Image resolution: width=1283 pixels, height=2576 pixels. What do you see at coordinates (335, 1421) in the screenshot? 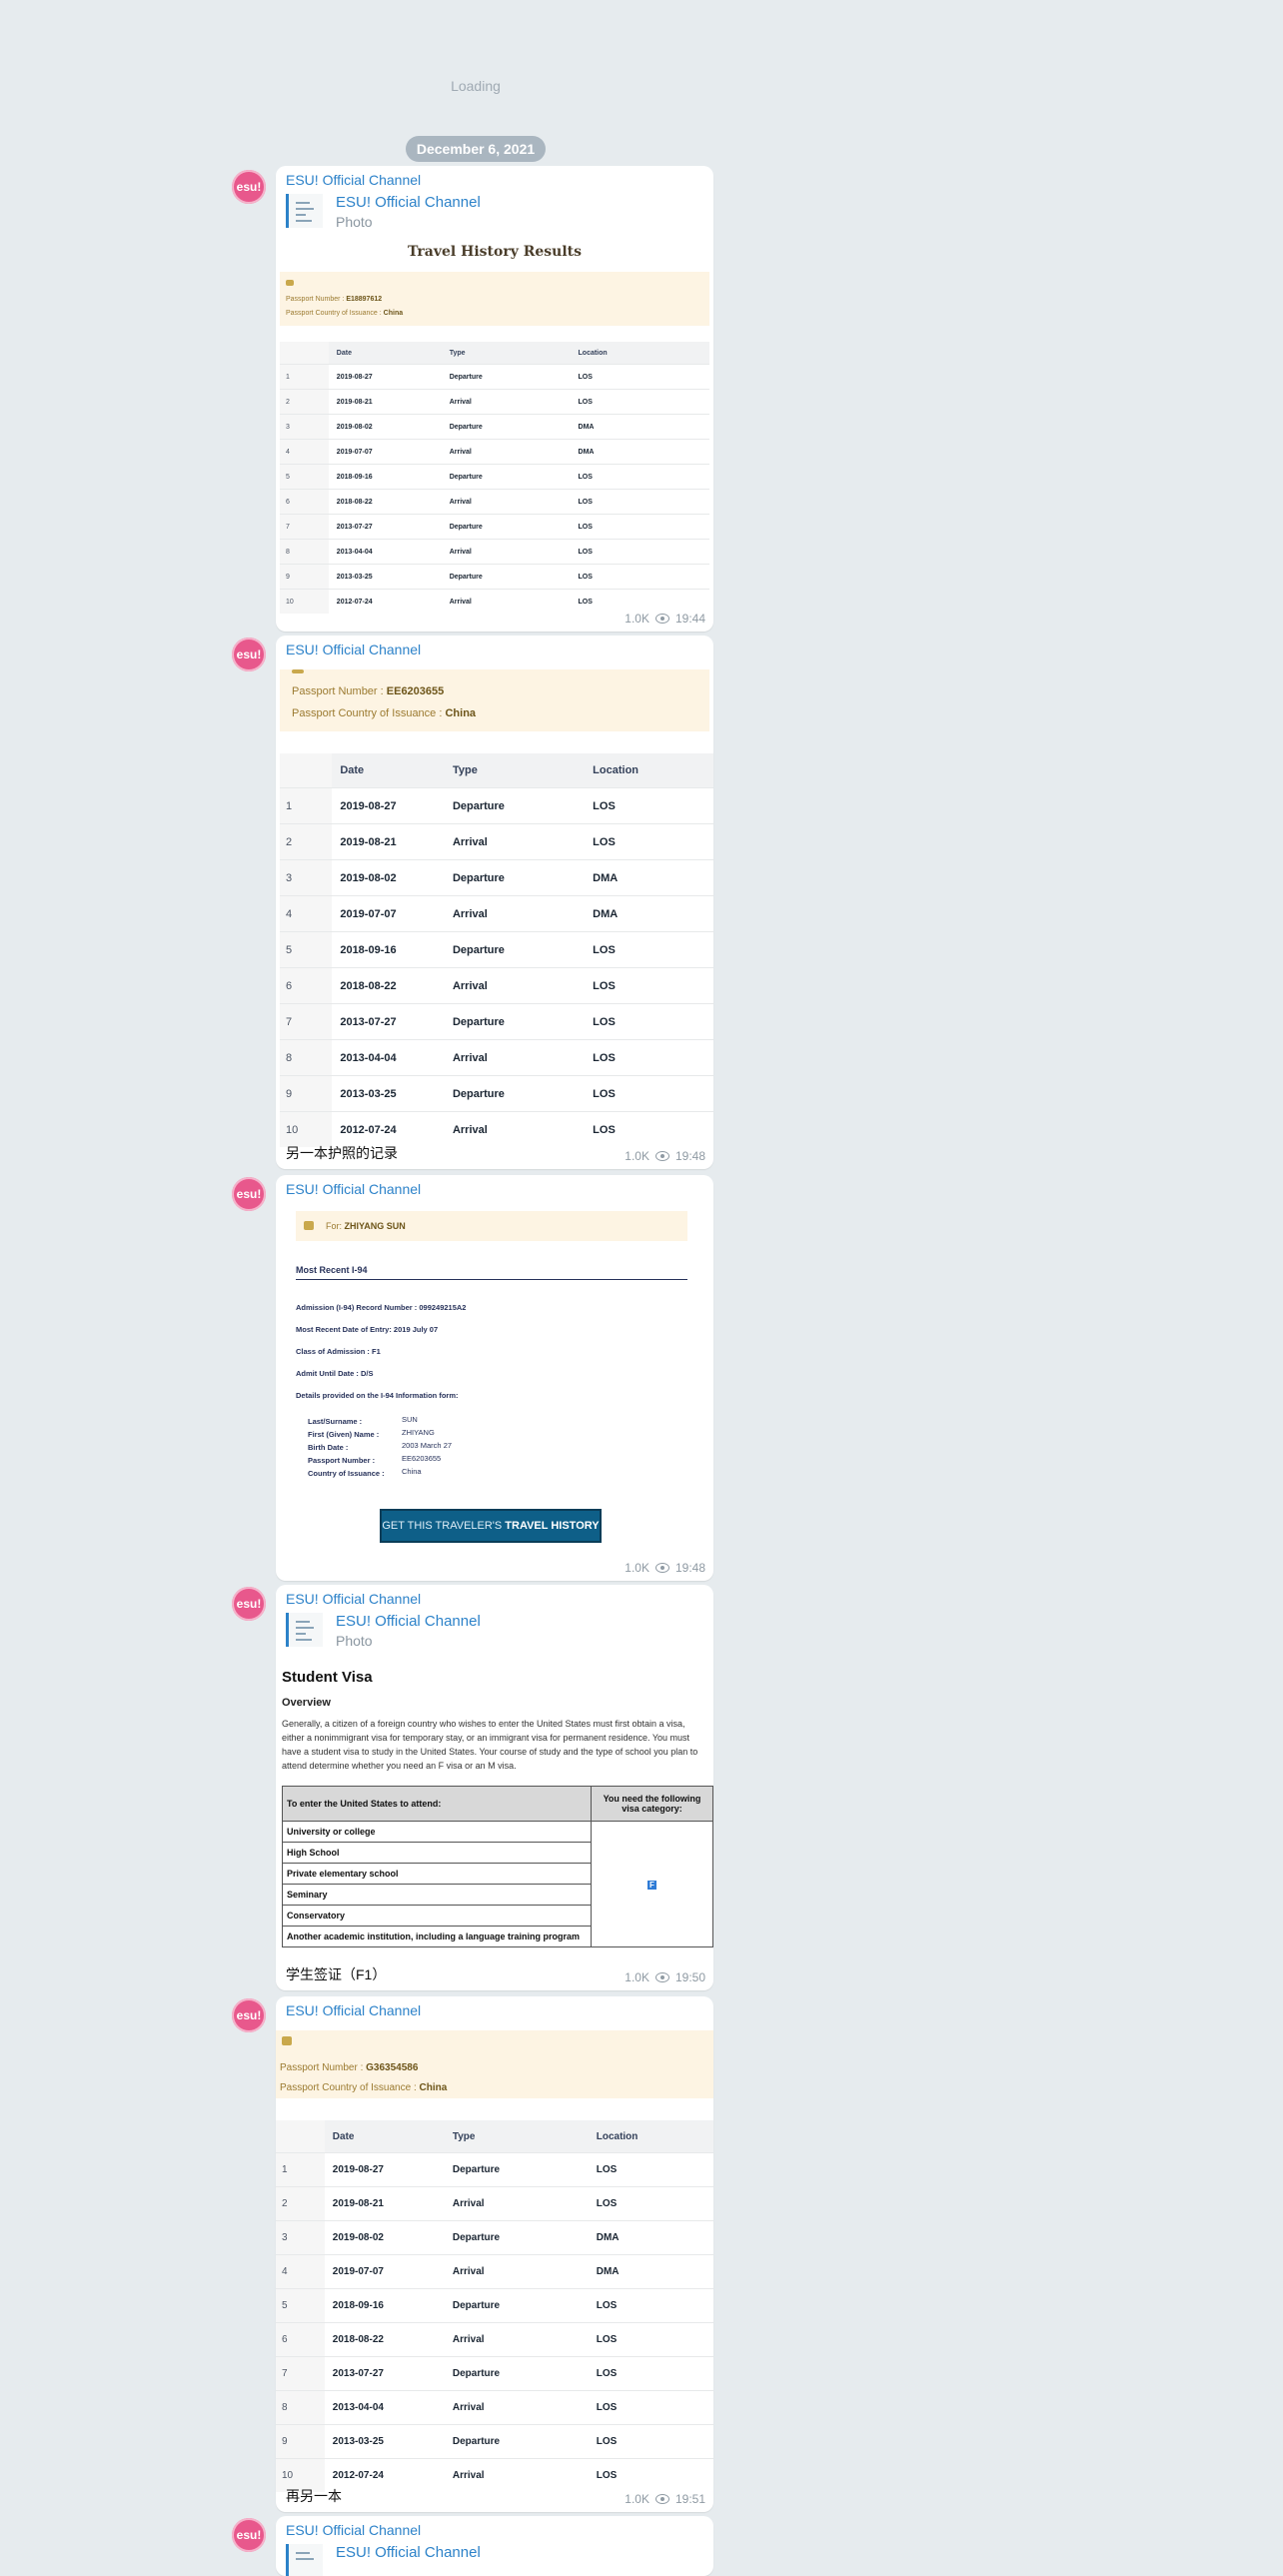
I see `detail-label: Last/Surname :` at bounding box center [335, 1421].